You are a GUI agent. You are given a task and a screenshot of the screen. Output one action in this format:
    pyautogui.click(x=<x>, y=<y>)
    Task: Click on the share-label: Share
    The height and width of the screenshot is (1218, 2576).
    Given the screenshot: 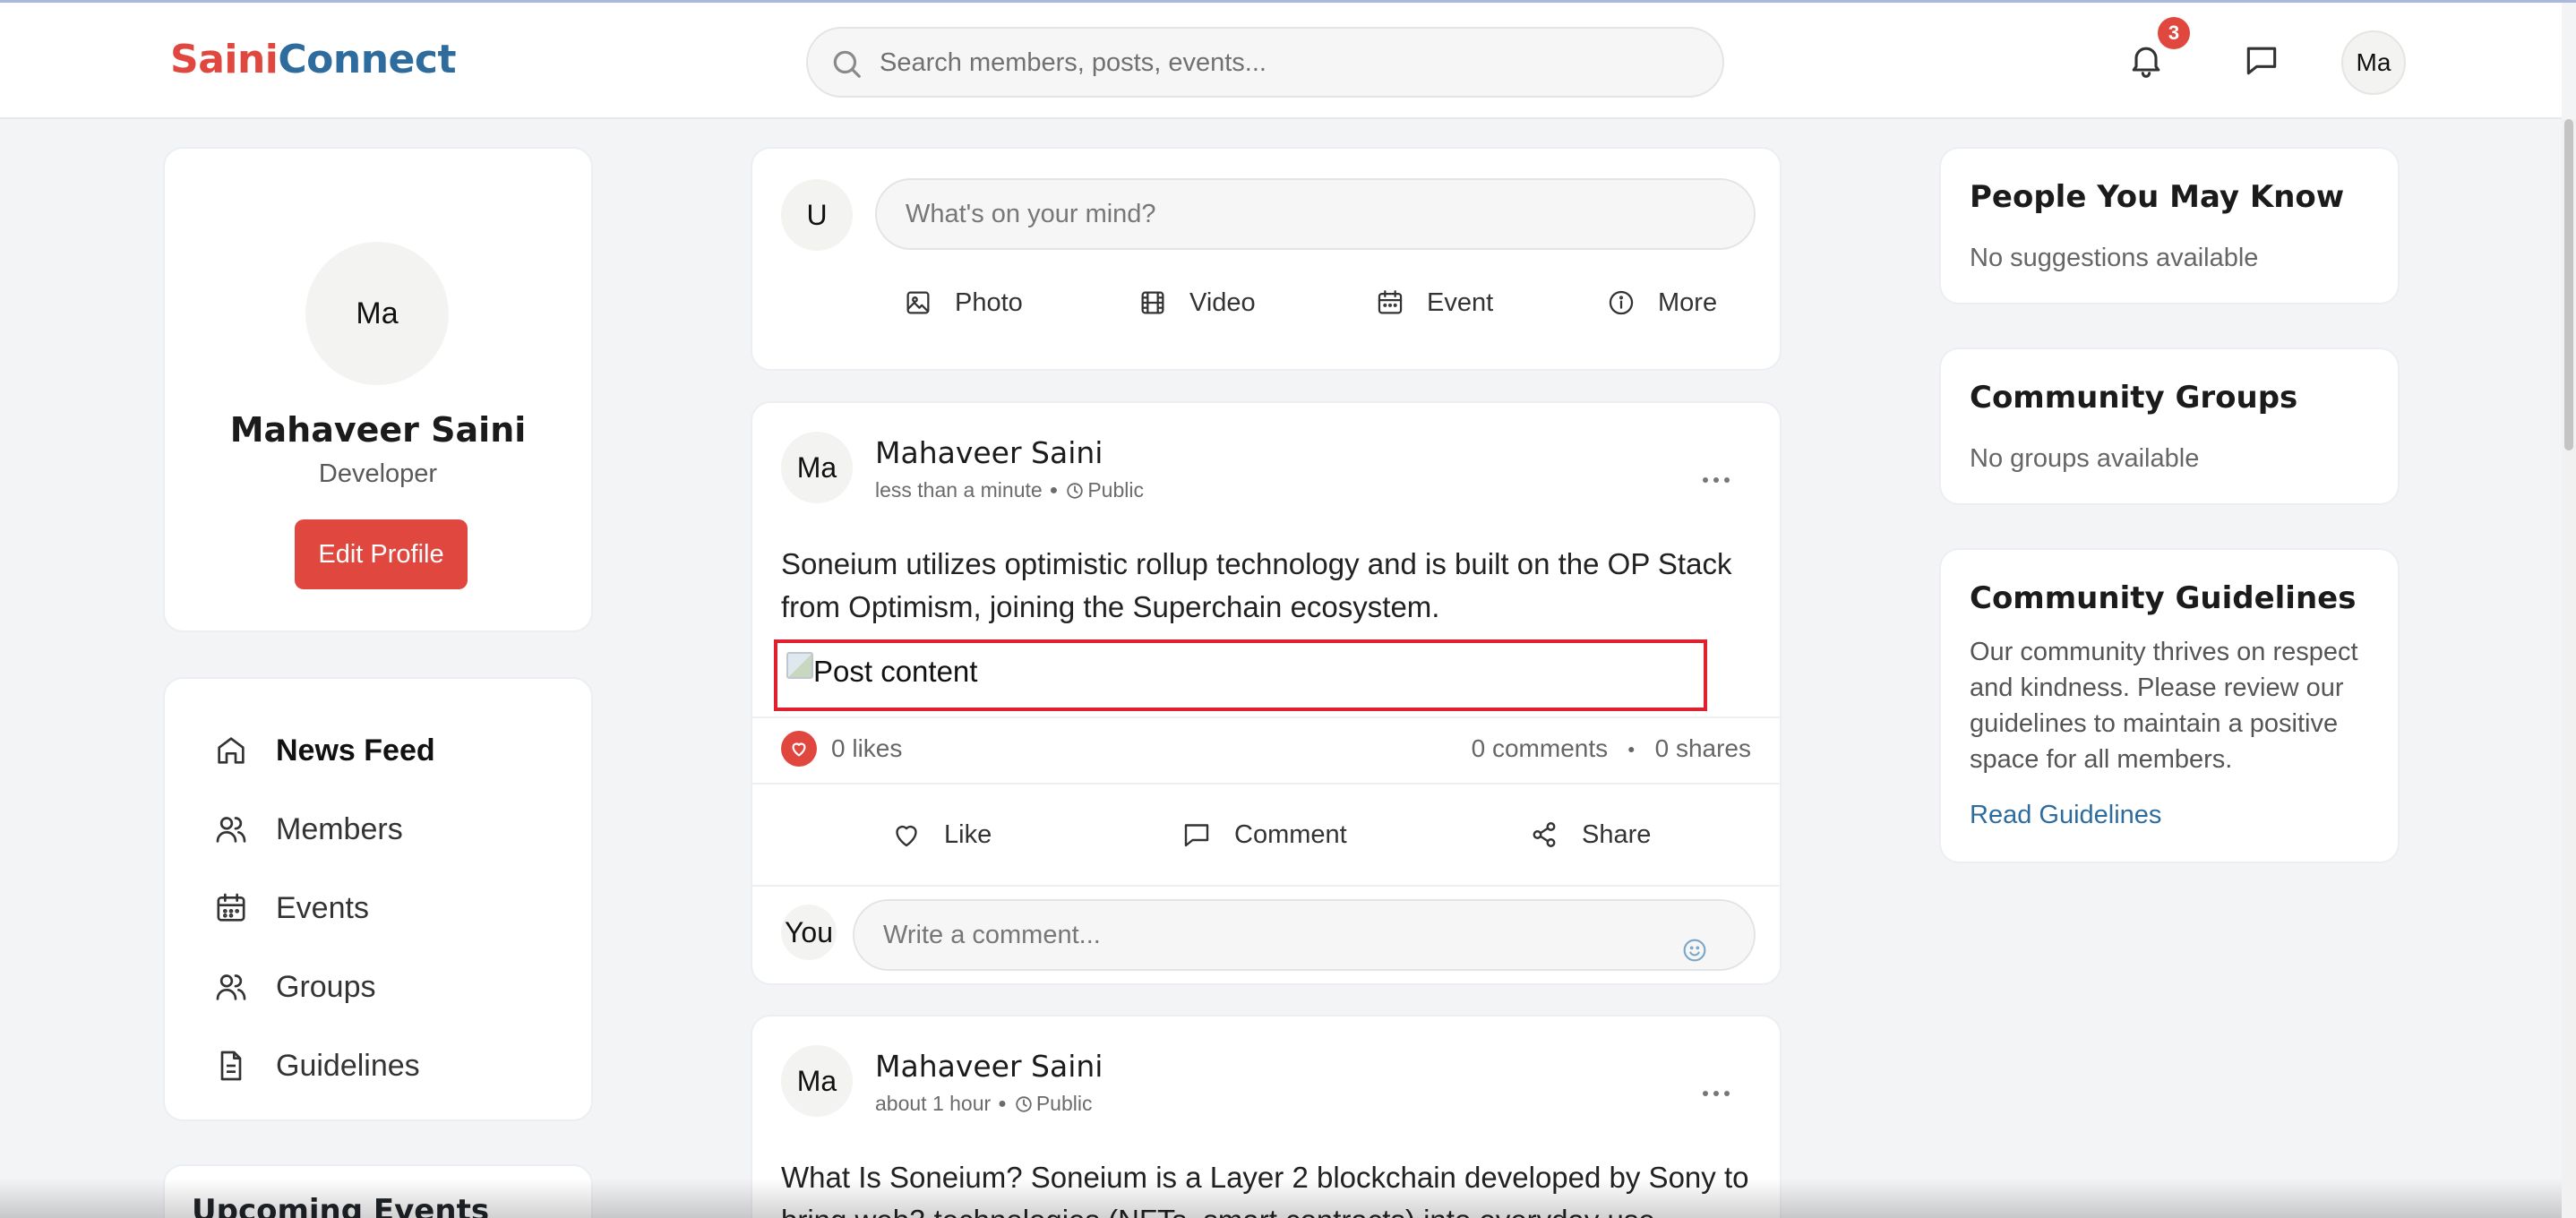 What is the action you would take?
    pyautogui.click(x=1617, y=834)
    